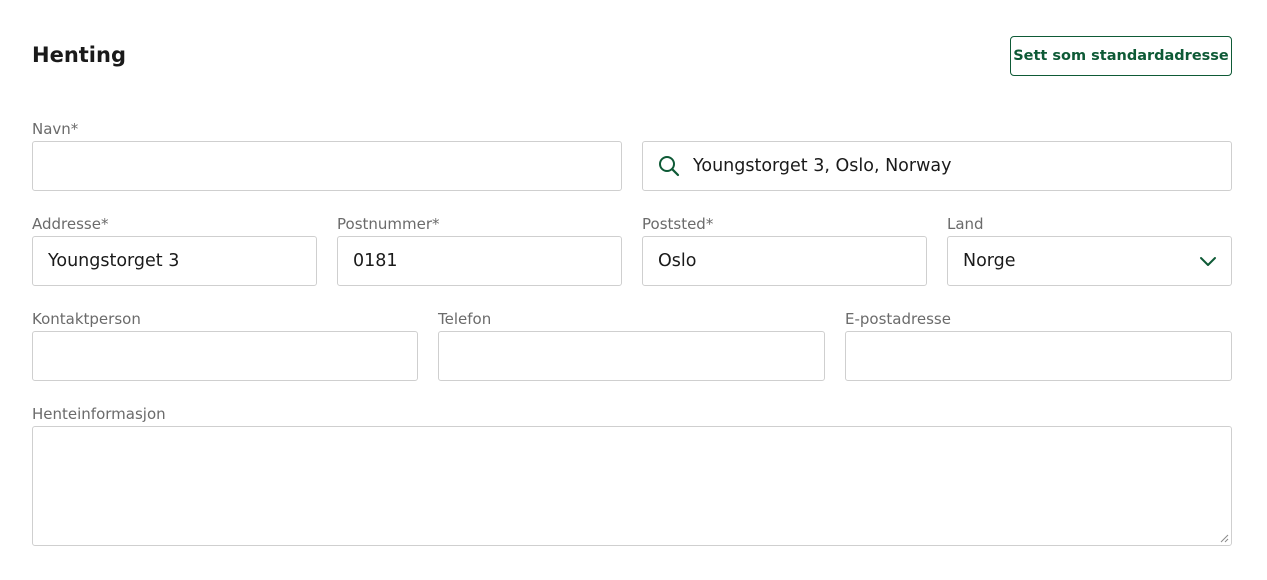 The width and height of the screenshot is (1267, 580). Describe the element at coordinates (114, 261) in the screenshot. I see `address-value: Youngstorget 3` at that location.